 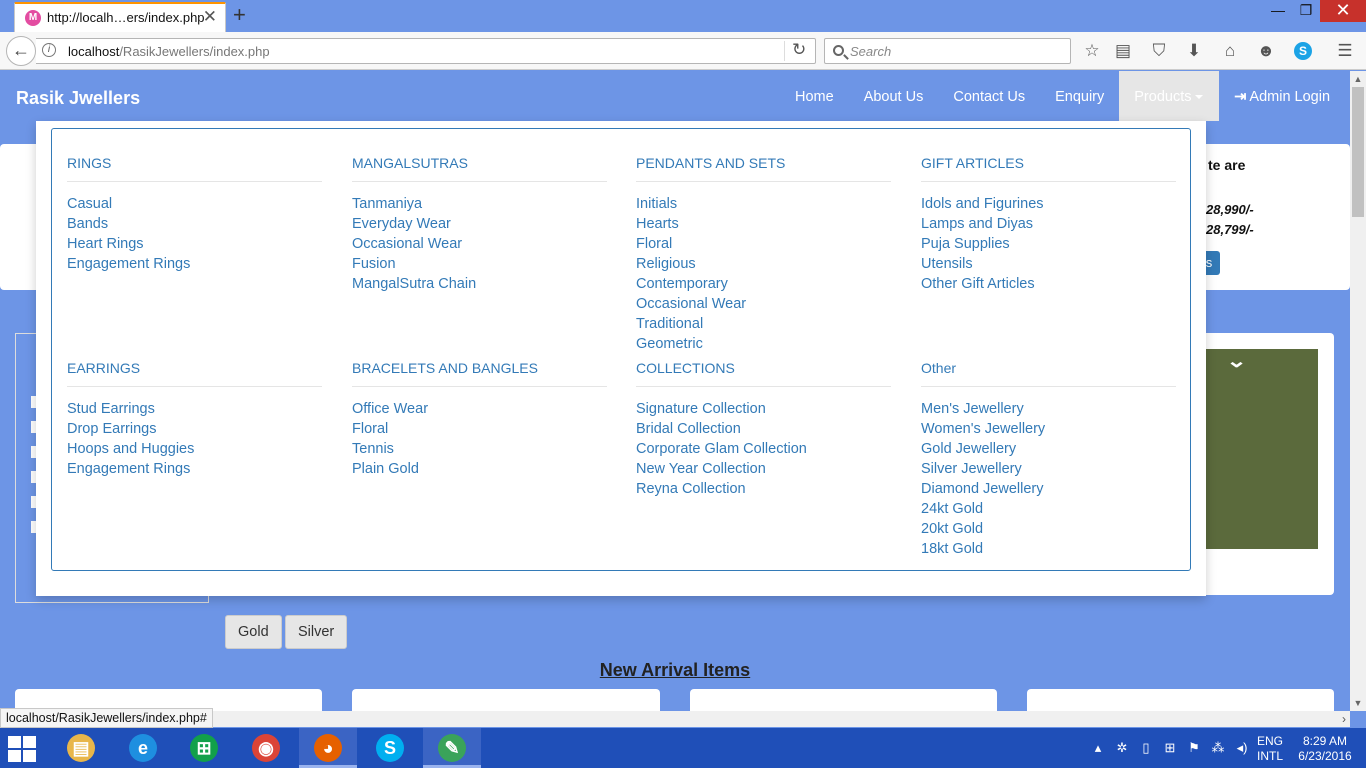 I want to click on system-clock: 8:29 AM 6/23/2016, so click(x=1325, y=749).